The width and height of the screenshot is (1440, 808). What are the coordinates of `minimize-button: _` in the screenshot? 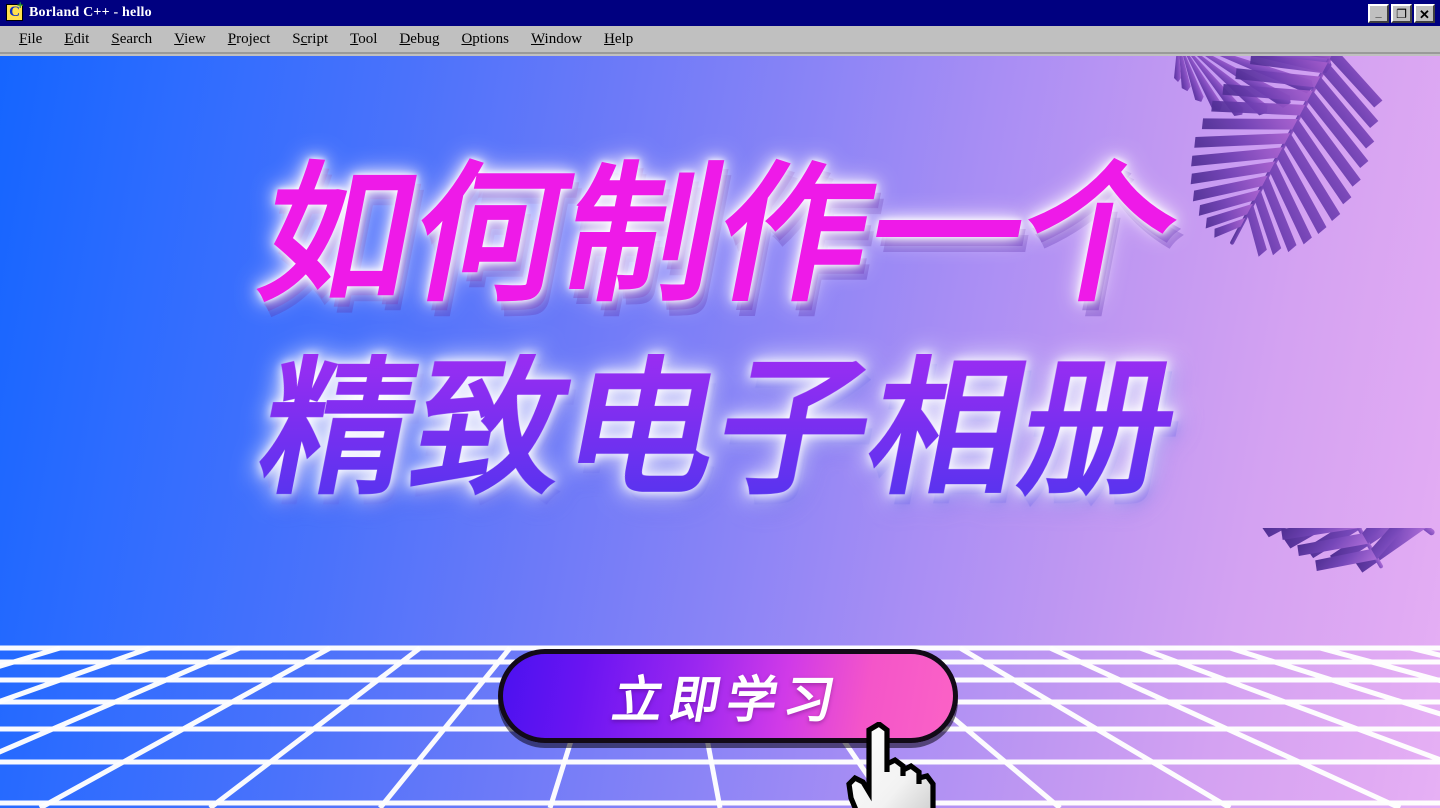 It's located at (1378, 13).